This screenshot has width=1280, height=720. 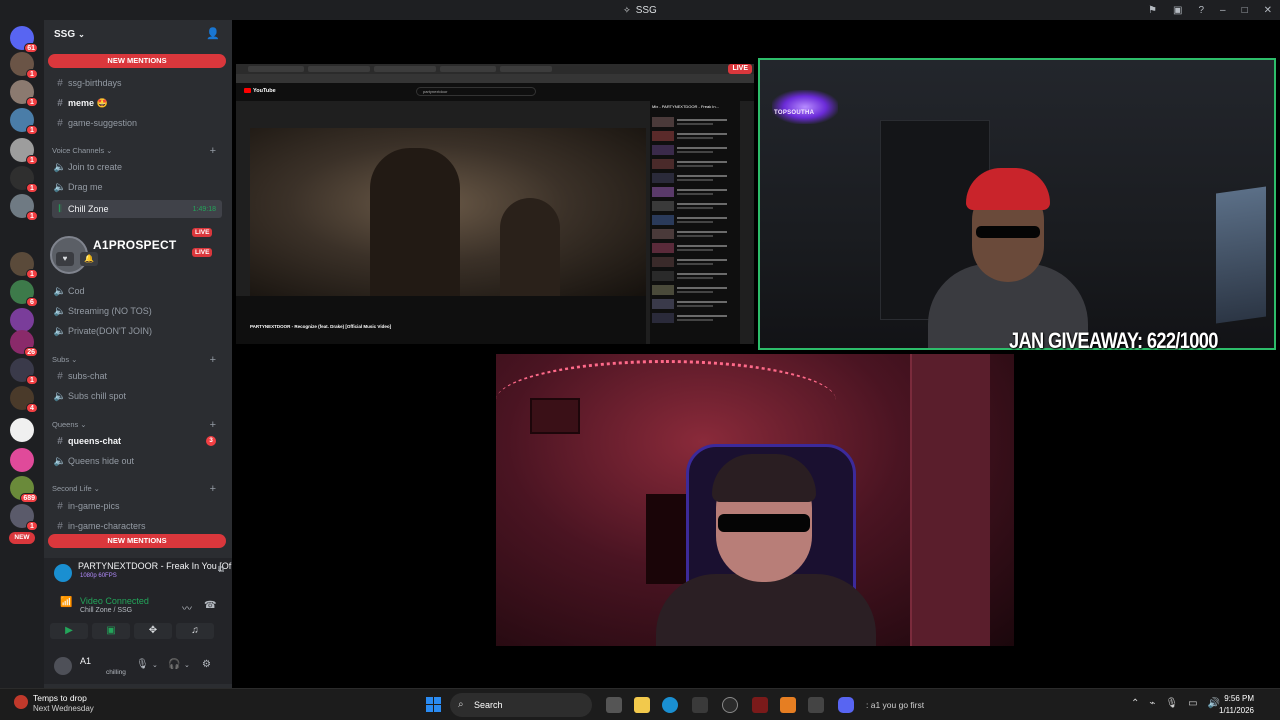 What do you see at coordinates (138, 257) in the screenshot?
I see `user-popout: A1PROSPECT ♥ 🔔 LIVE LIVE` at bounding box center [138, 257].